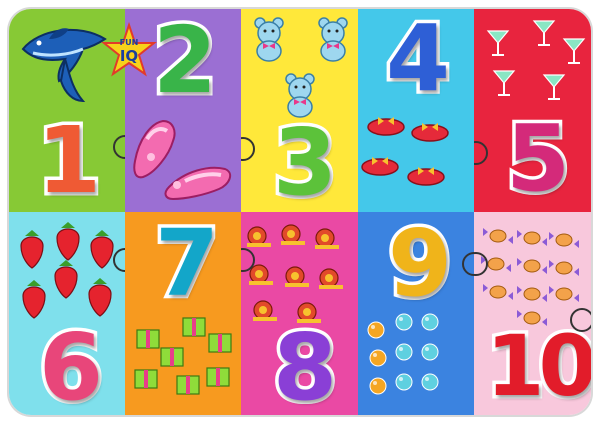 This screenshot has width=600, height=425. What do you see at coordinates (295, 273) in the screenshot?
I see `snail-icon` at bounding box center [295, 273].